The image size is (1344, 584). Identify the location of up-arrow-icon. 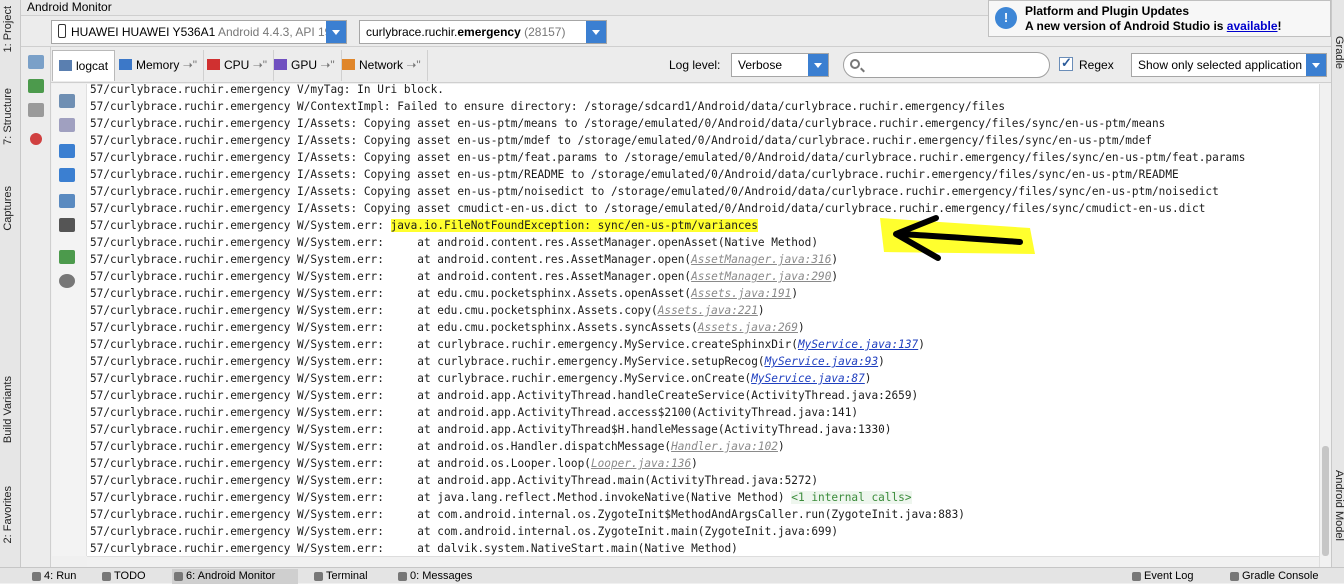
(67, 151).